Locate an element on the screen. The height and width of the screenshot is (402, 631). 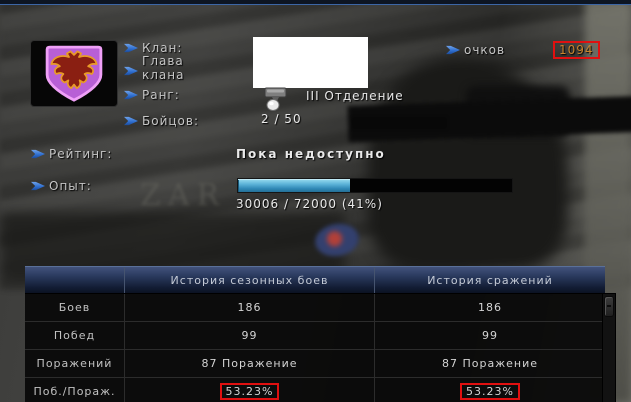
row-overall-value: 53.23% is located at coordinates (490, 390).